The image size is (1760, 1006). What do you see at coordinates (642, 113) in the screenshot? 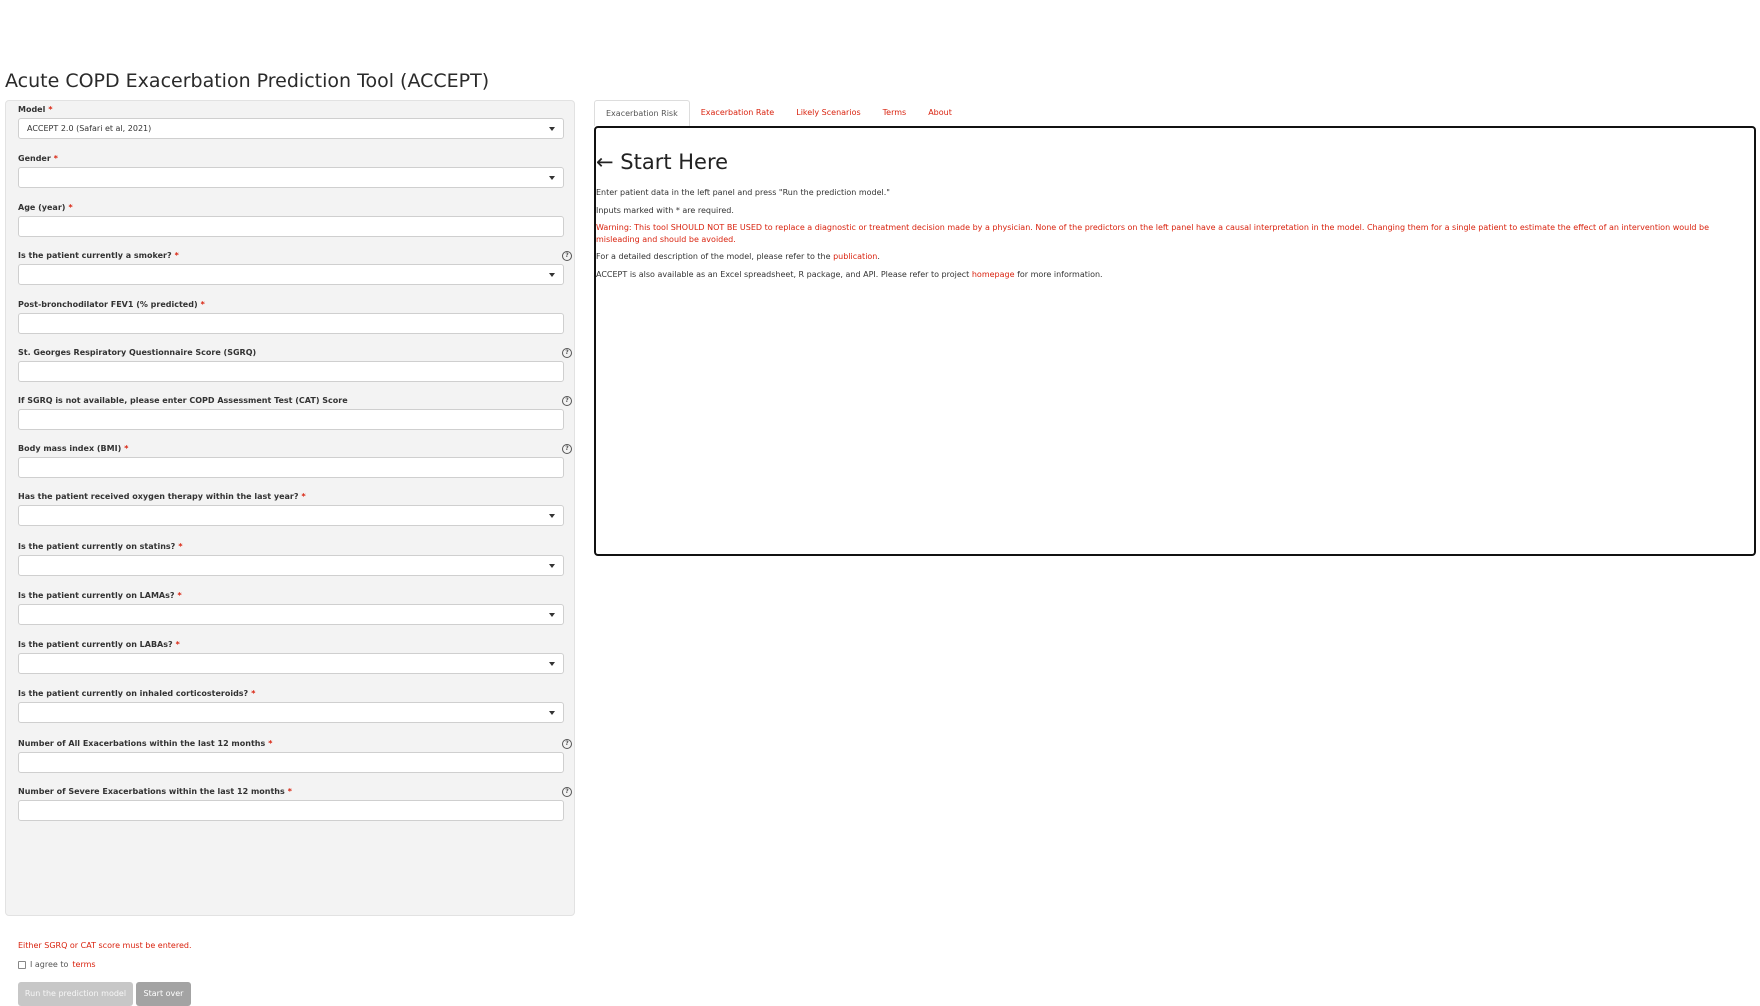
I see `tab-exacerbation-risk: Exacerbation Risk` at bounding box center [642, 113].